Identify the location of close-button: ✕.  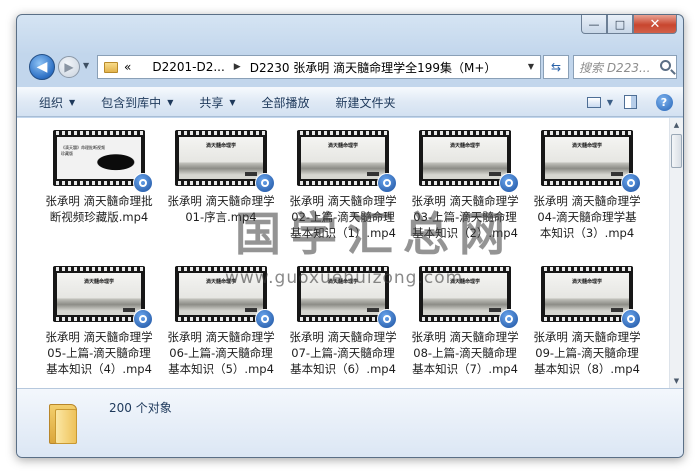
(655, 24).